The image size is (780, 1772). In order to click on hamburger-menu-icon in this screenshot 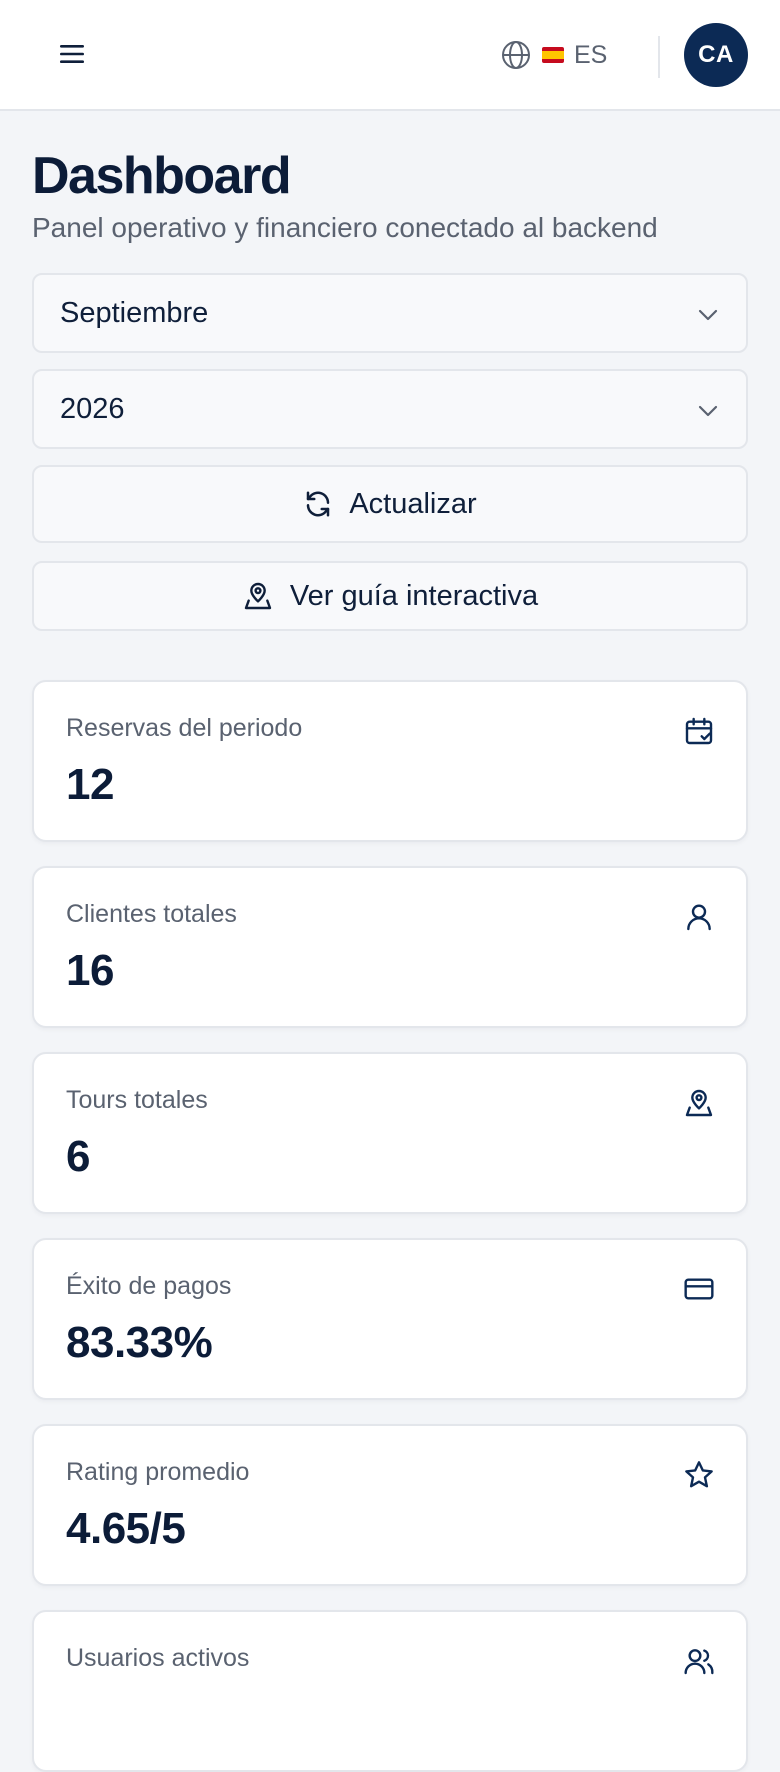, I will do `click(72, 54)`.